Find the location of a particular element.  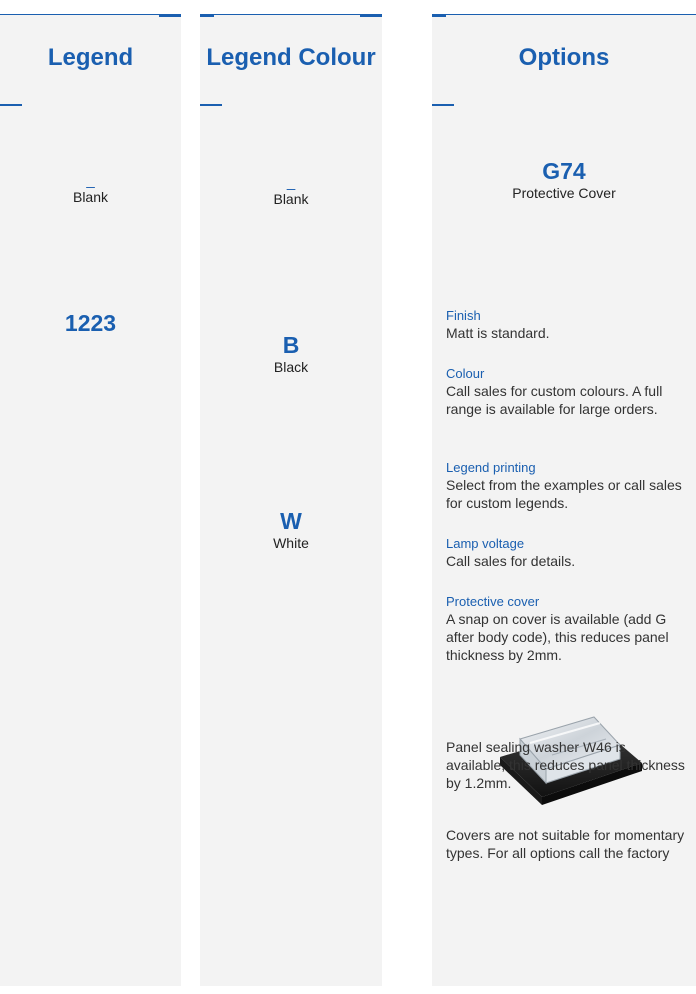

legend-item-blank: _ Blank is located at coordinates (90, 189).